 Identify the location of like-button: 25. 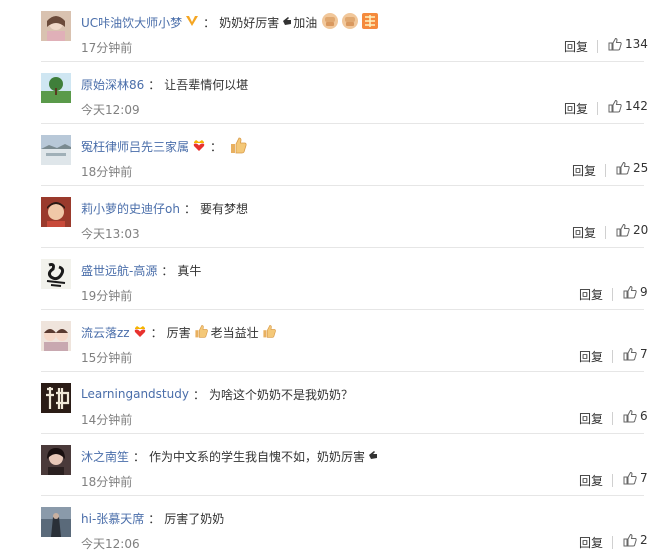
(632, 168).